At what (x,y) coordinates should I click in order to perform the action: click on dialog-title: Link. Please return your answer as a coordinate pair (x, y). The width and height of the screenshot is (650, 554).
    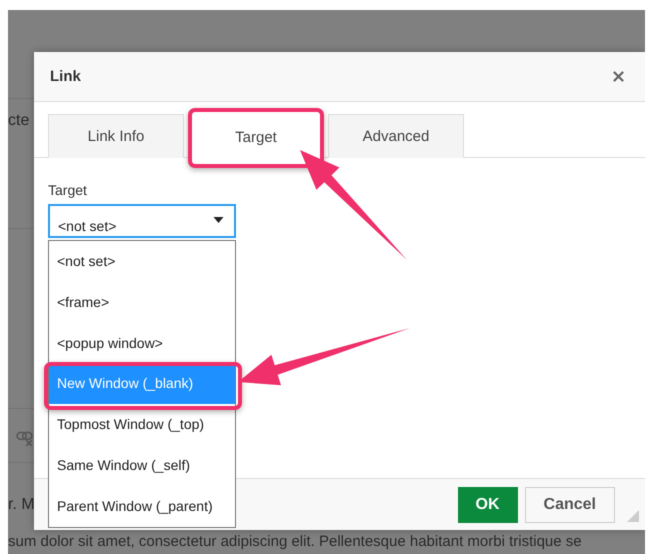
    Looking at the image, I should click on (65, 76).